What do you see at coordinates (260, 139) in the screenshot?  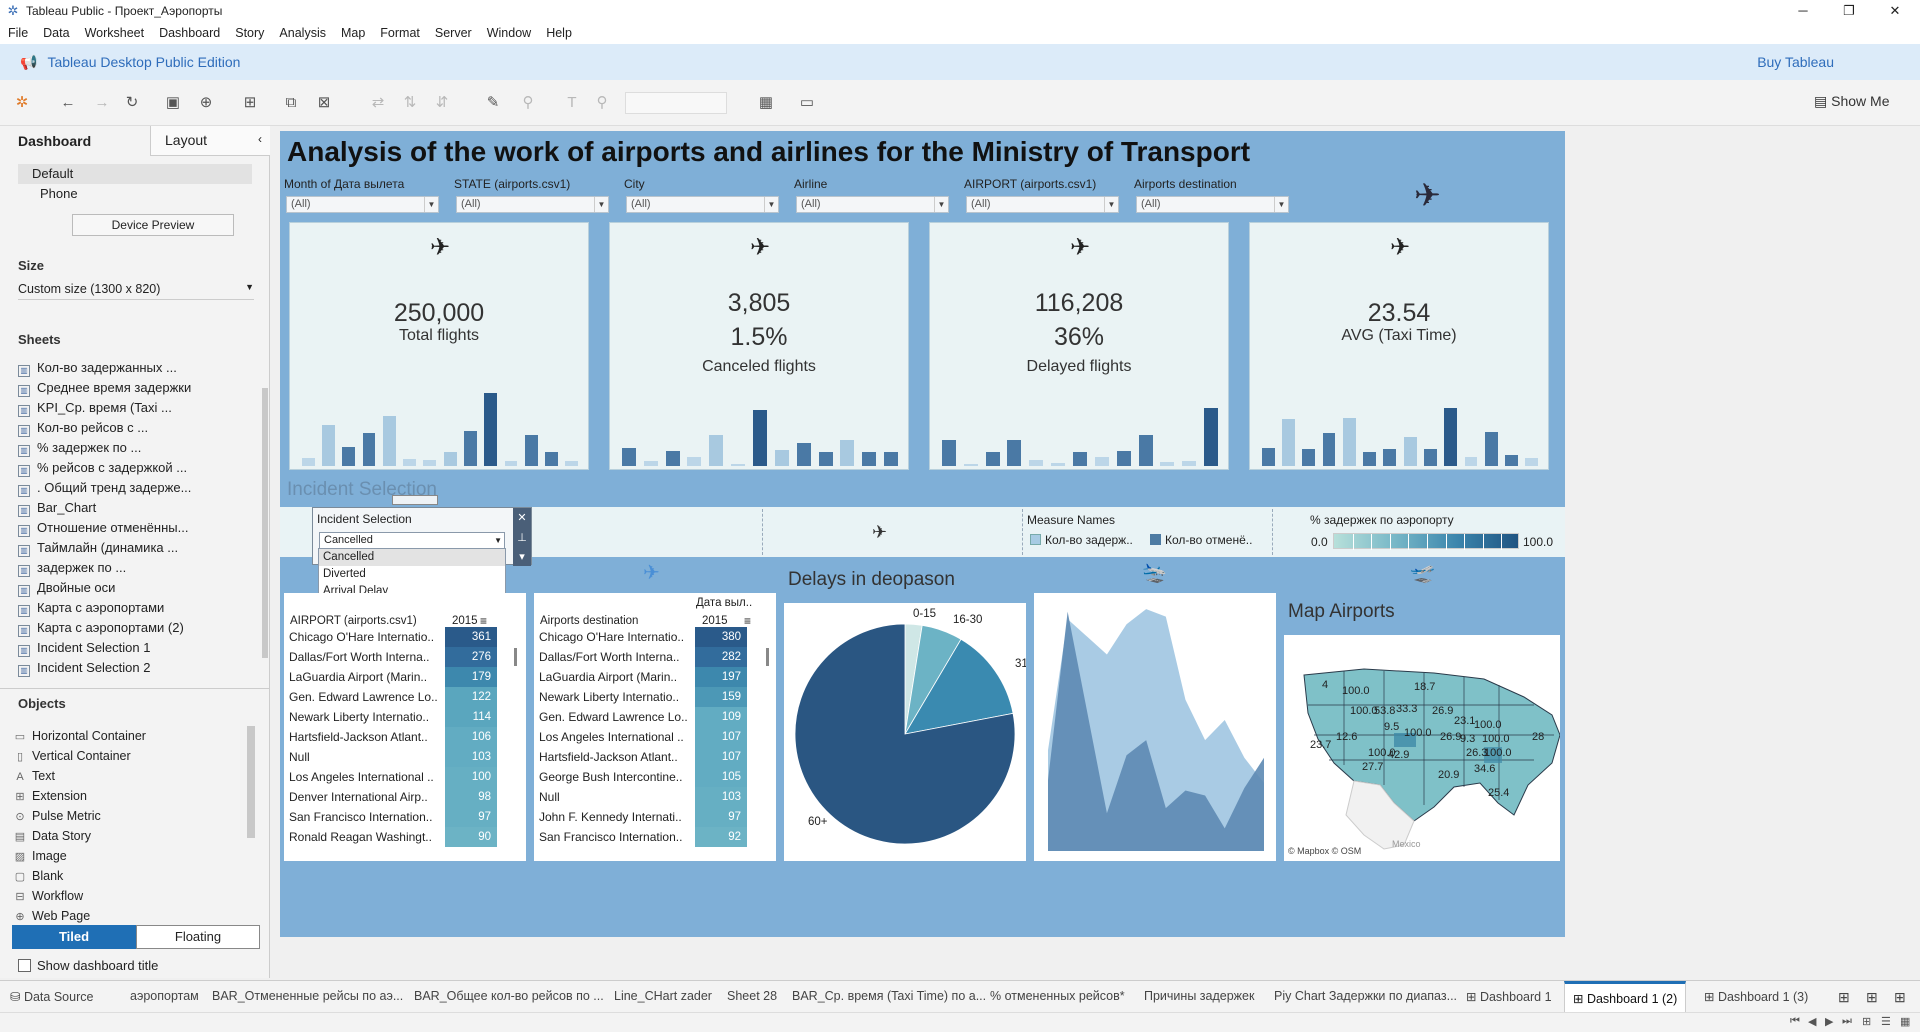 I see `collapse-icon: ‹` at bounding box center [260, 139].